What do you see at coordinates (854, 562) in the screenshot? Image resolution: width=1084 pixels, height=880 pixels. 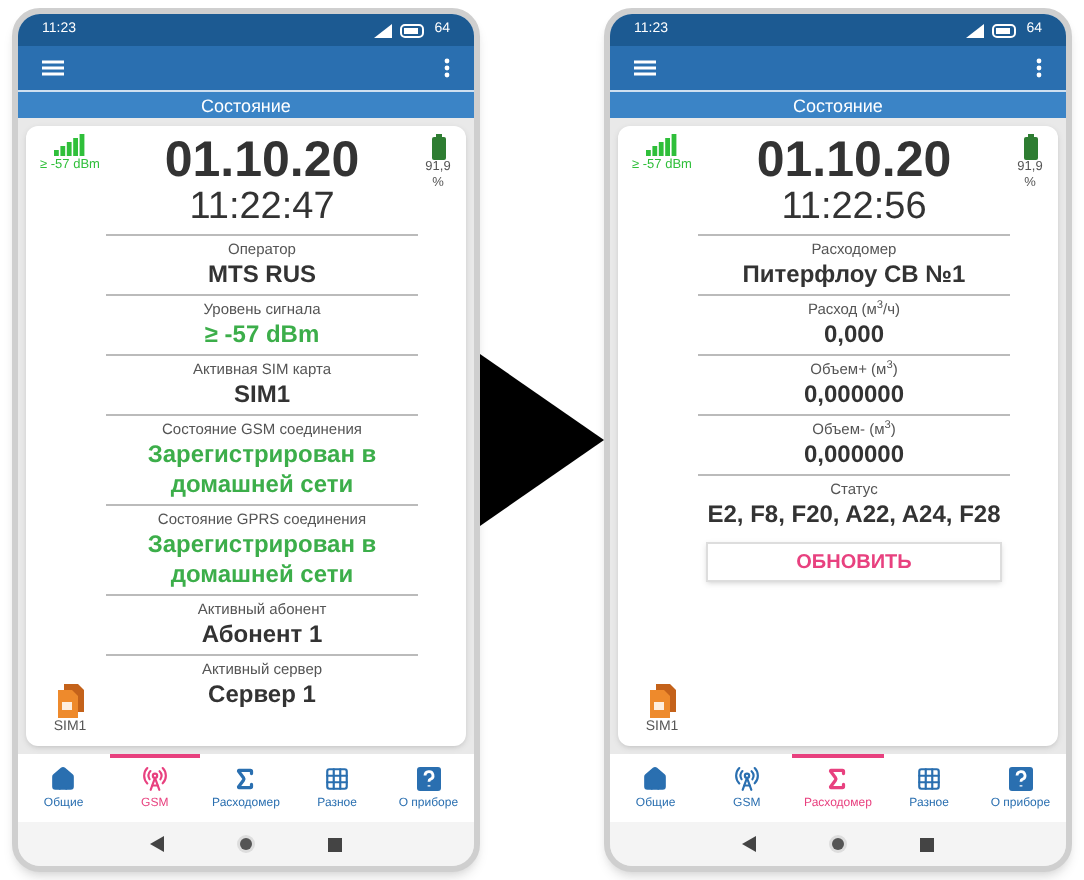 I see `refresh-button: ОБНОВИТЬ` at bounding box center [854, 562].